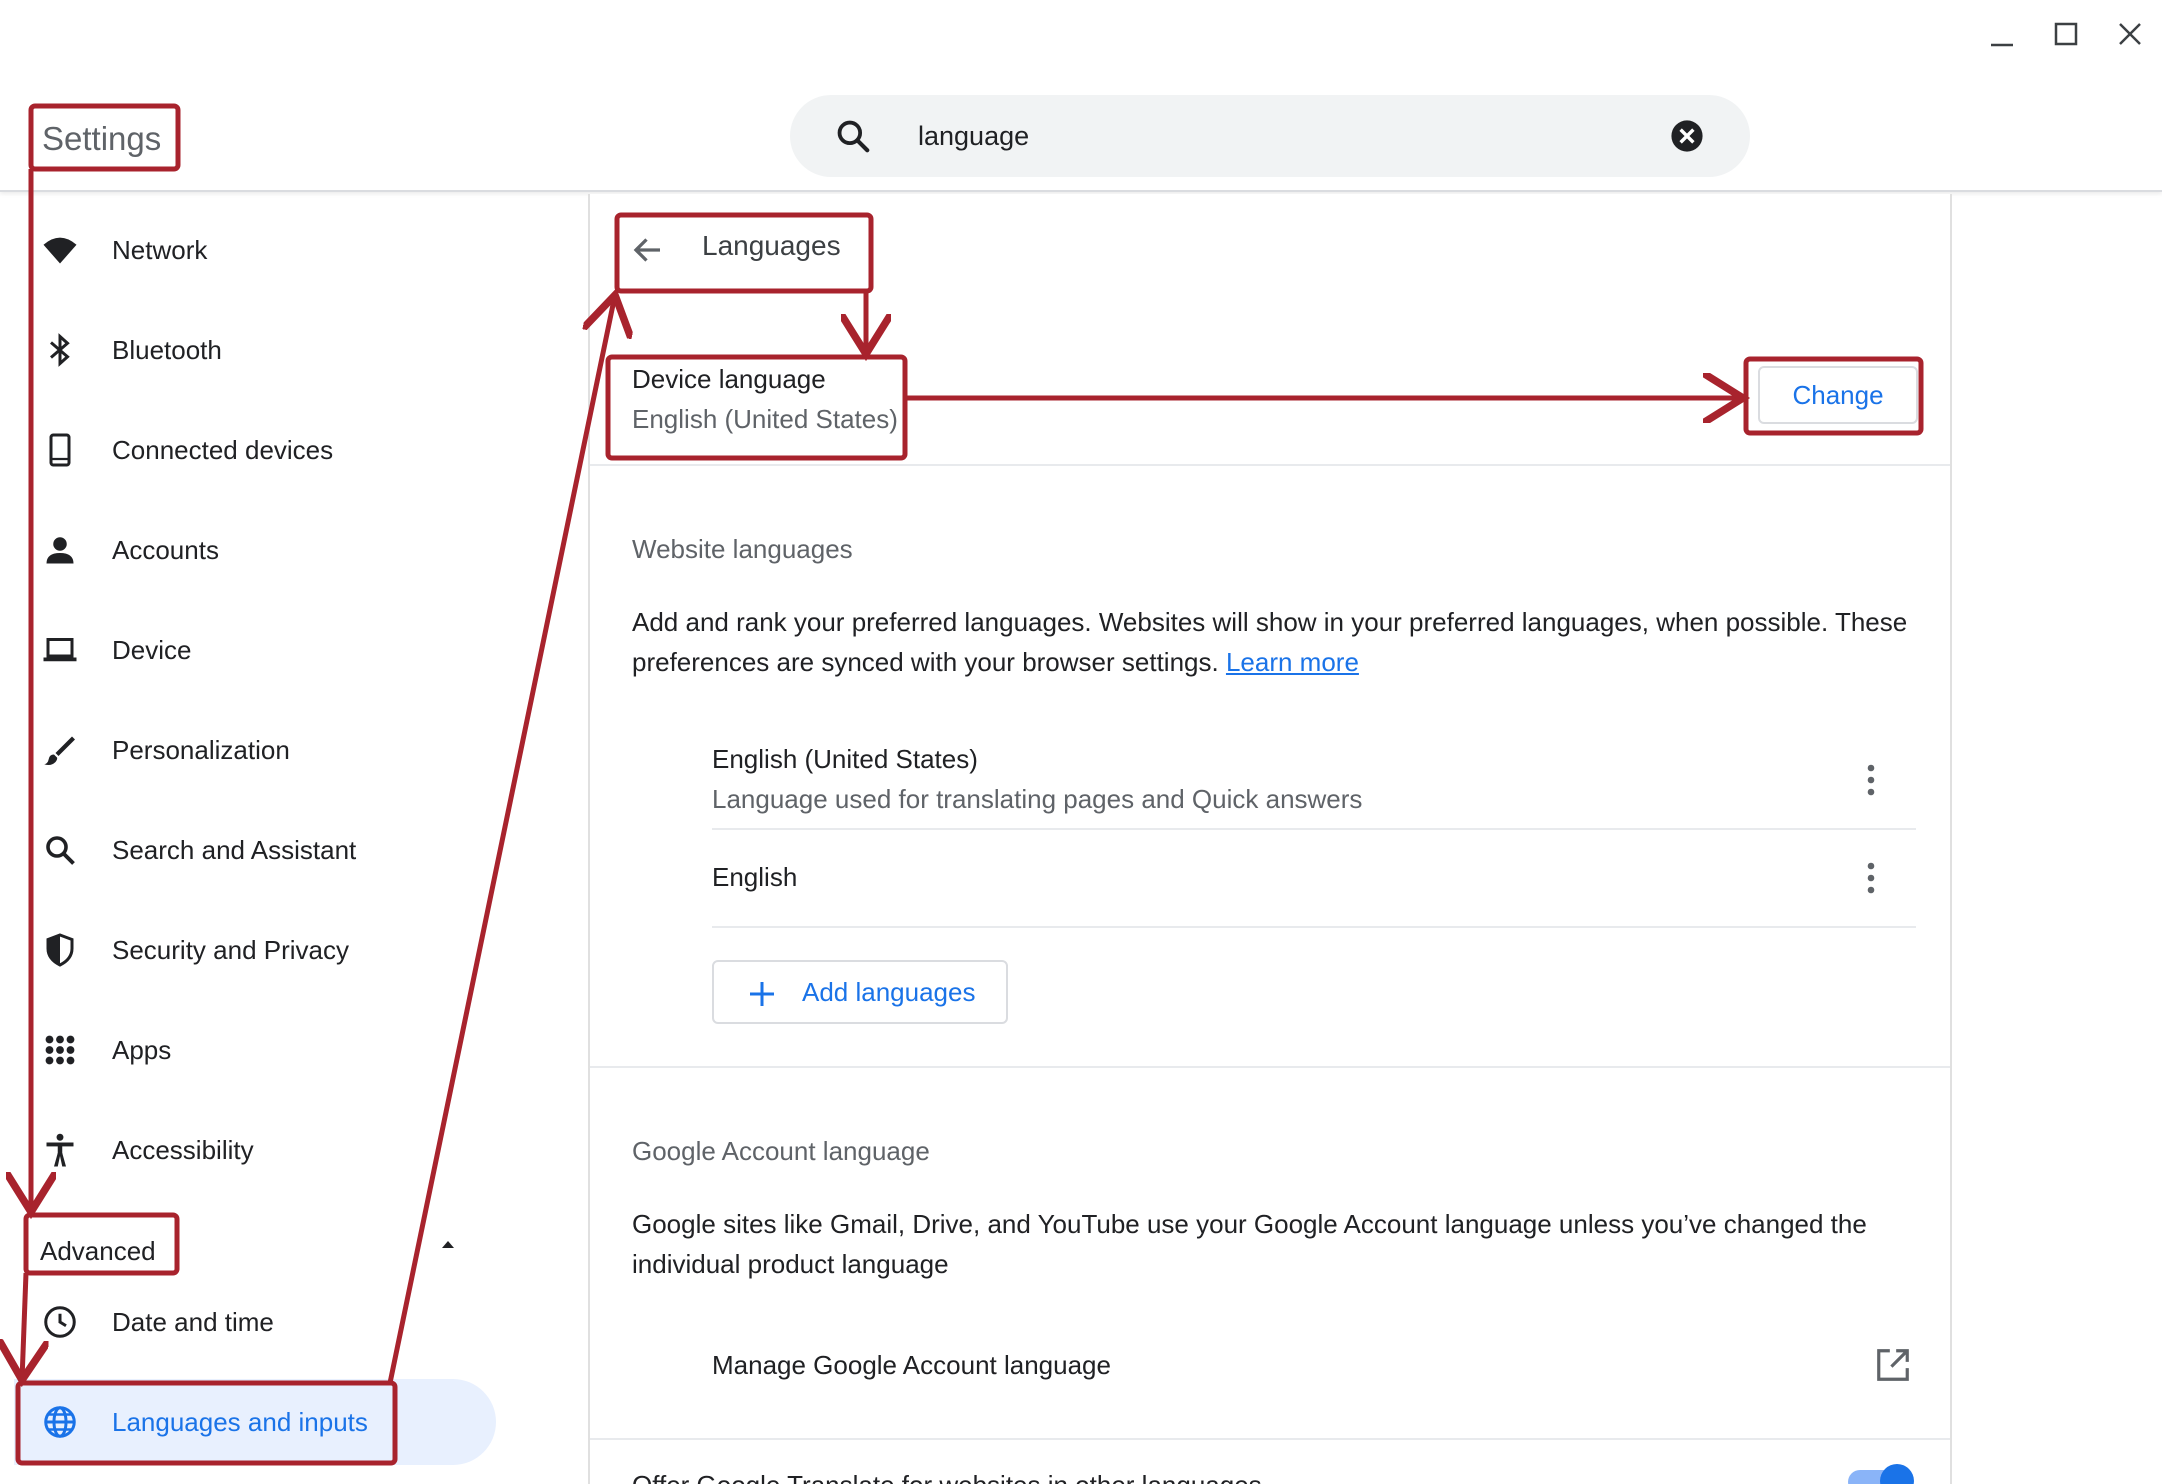 The image size is (2162, 1484). What do you see at coordinates (1897, 1474) in the screenshot?
I see `toggle-knob` at bounding box center [1897, 1474].